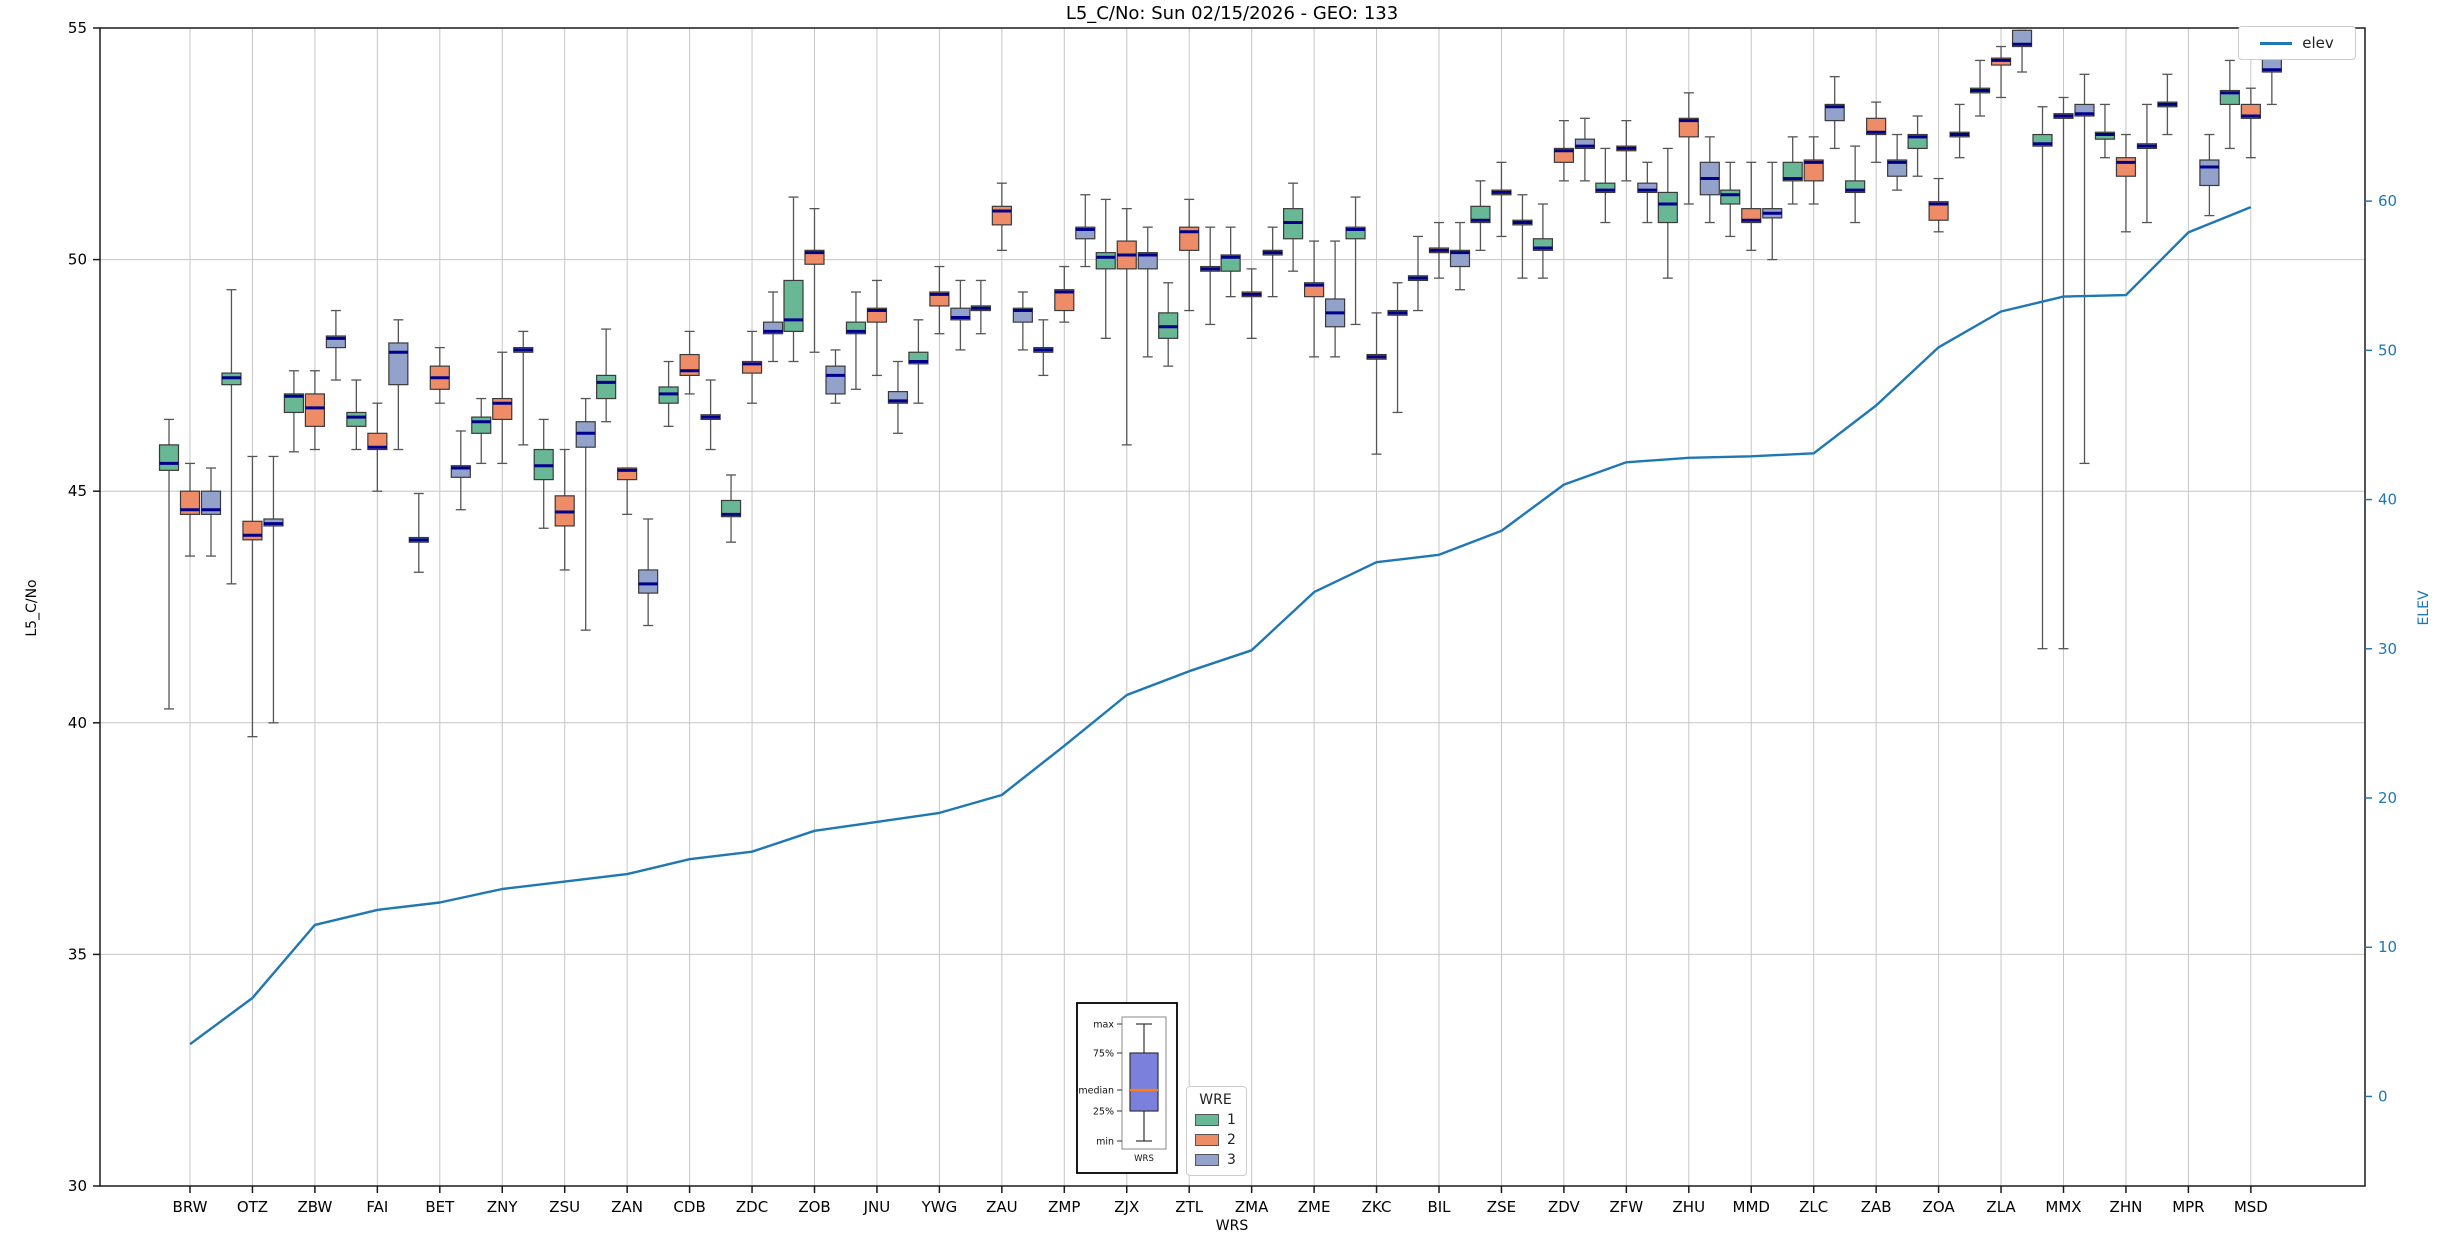  What do you see at coordinates (77, 491) in the screenshot?
I see `y-tick-label-left: 45` at bounding box center [77, 491].